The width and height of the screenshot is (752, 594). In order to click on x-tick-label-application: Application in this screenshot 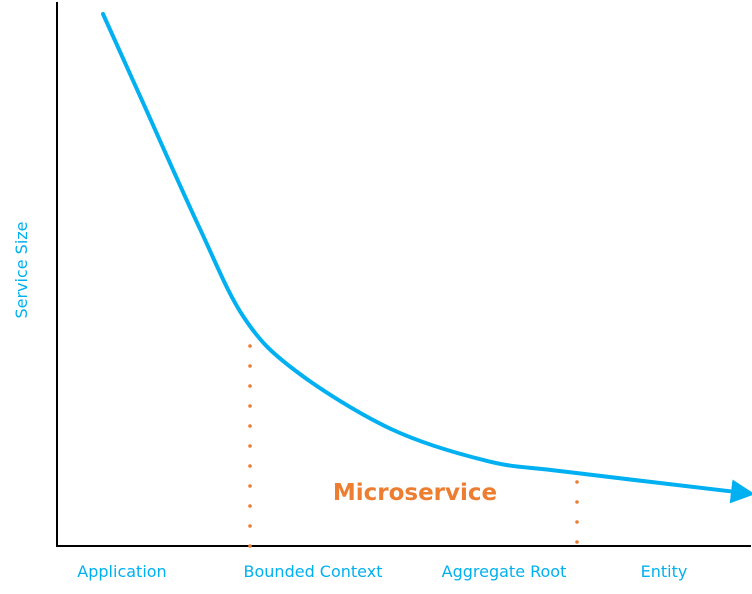, I will do `click(121, 571)`.